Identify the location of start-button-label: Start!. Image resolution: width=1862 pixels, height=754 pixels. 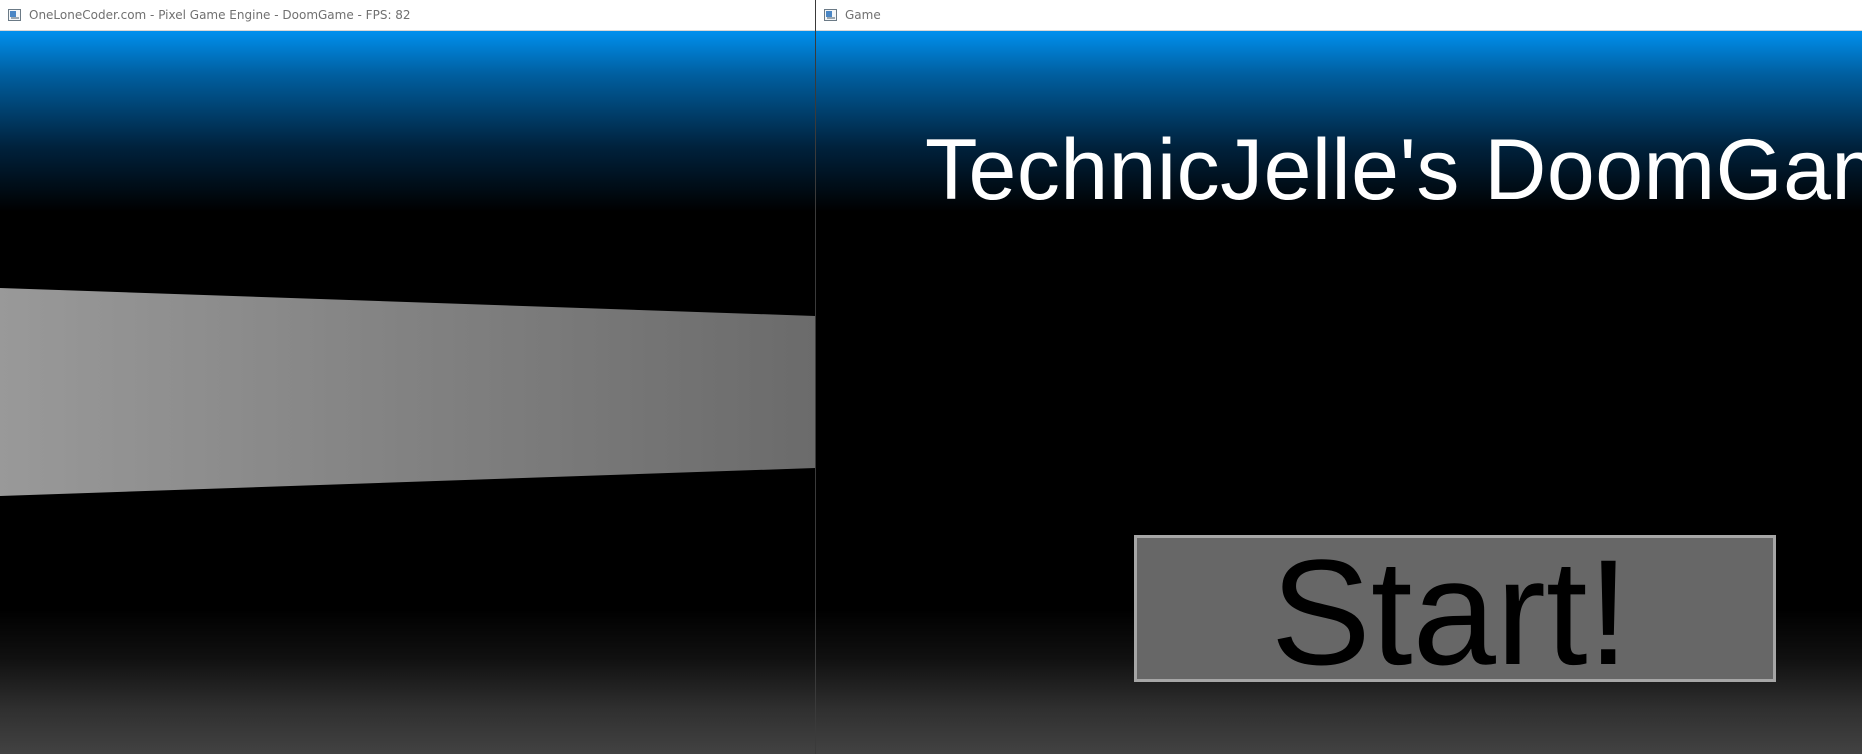
(1450, 611).